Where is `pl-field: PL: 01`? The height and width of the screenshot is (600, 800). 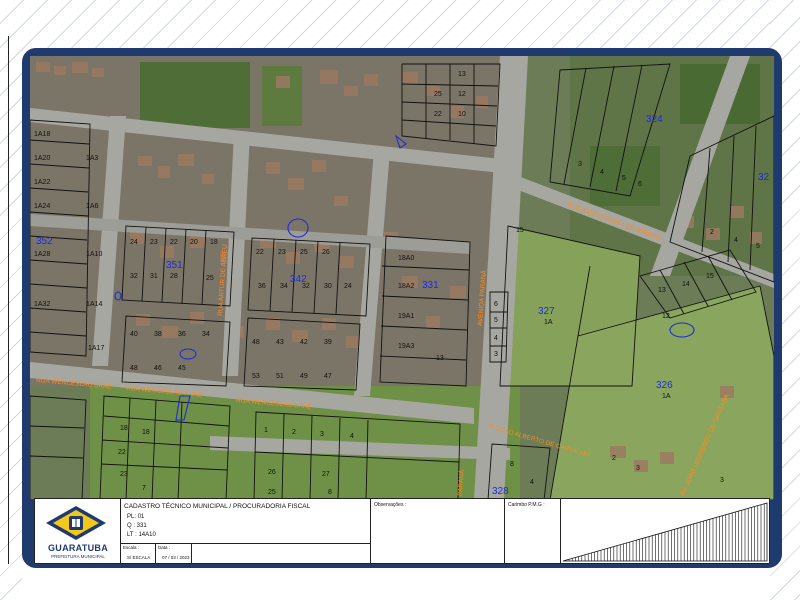 pl-field: PL: 01 is located at coordinates (136, 517).